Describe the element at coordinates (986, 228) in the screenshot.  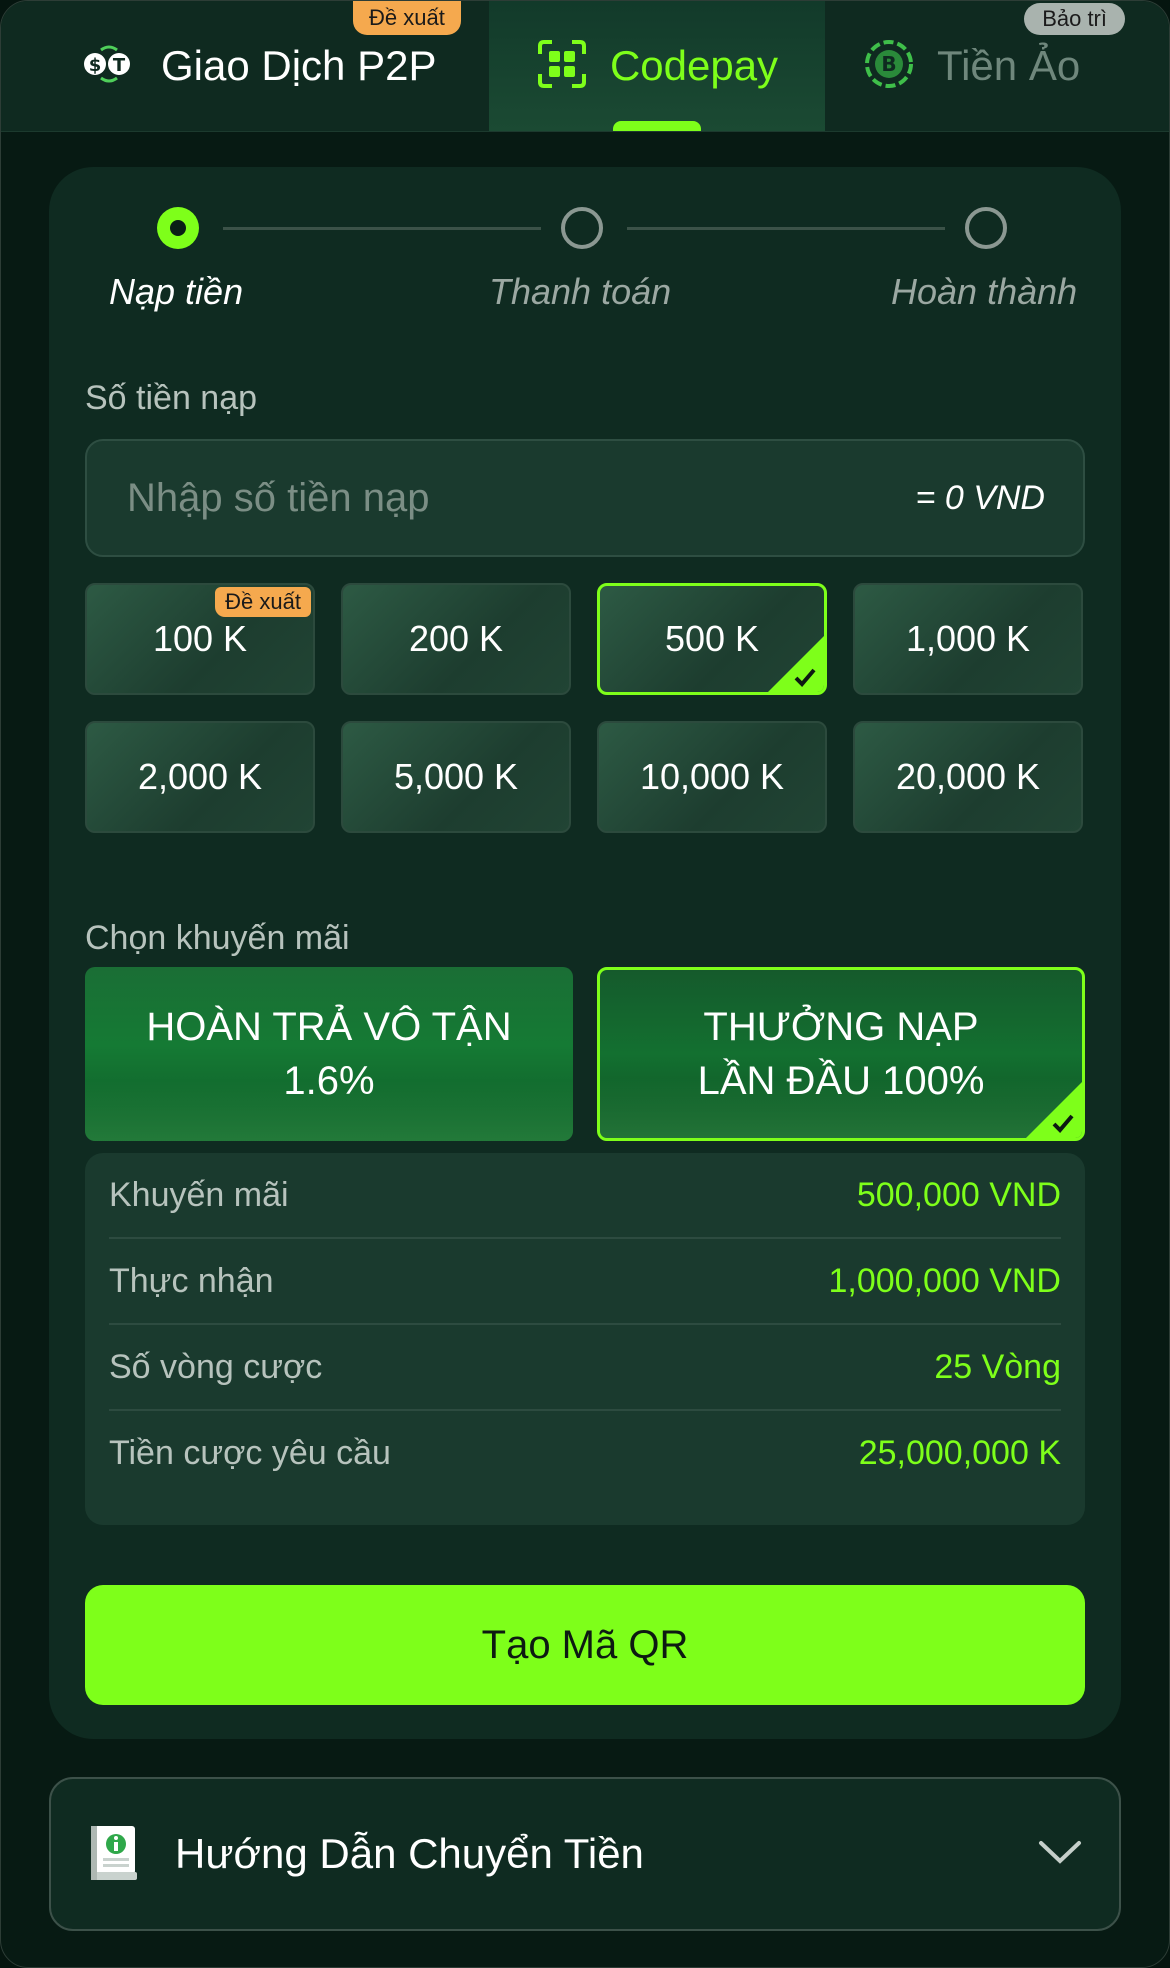
I see `step-3-indicator` at that location.